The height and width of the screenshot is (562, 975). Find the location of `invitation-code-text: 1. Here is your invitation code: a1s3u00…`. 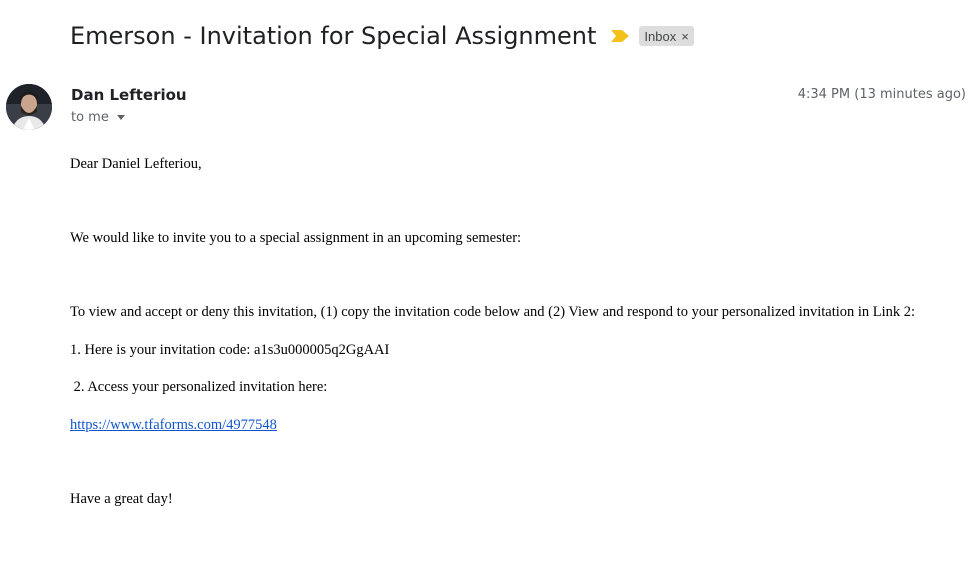

invitation-code-text: 1. Here is your invitation code: a1s3u00… is located at coordinates (230, 350).